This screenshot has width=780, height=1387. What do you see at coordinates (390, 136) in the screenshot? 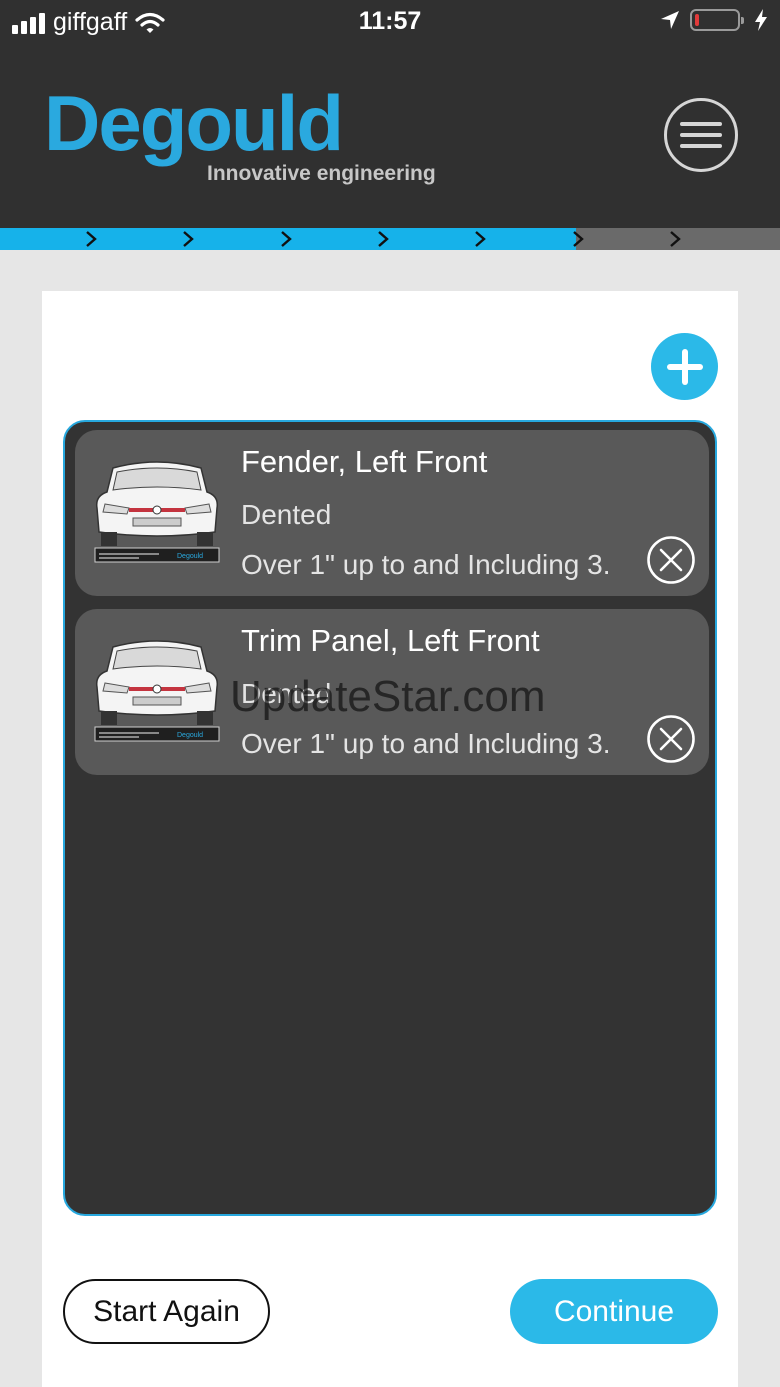
I see `app-header: Degould Innovative engineering` at bounding box center [390, 136].